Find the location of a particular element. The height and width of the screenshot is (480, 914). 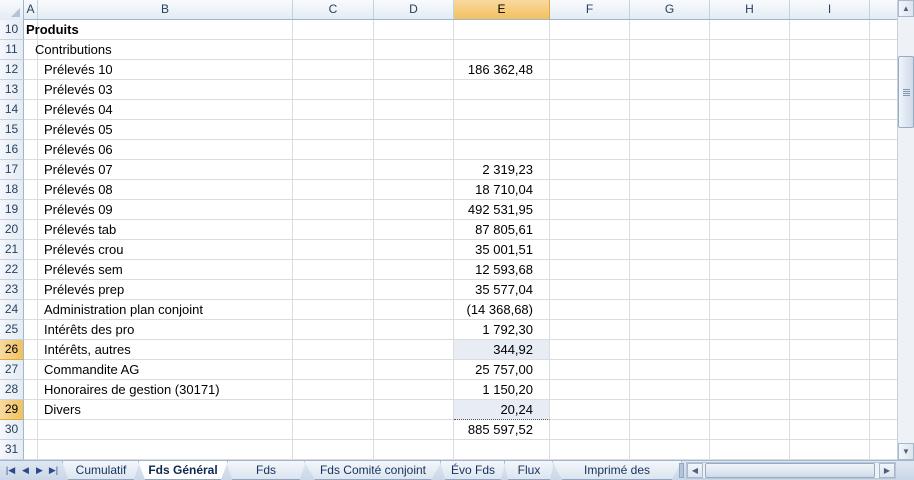

label-cell: Honoraires de gestion (30171) is located at coordinates (122, 390).